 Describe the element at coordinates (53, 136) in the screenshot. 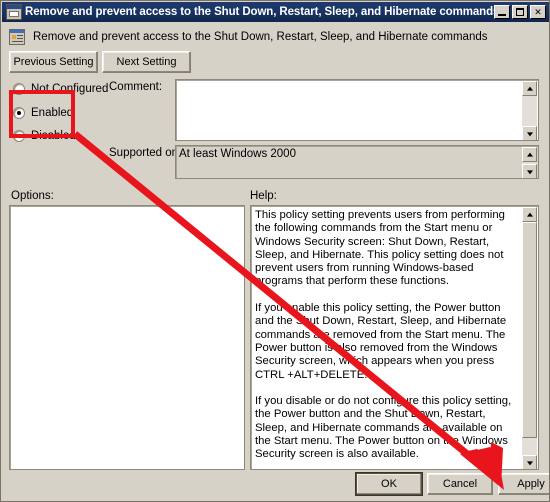

I see `radio-disabled-label: Disabled` at that location.